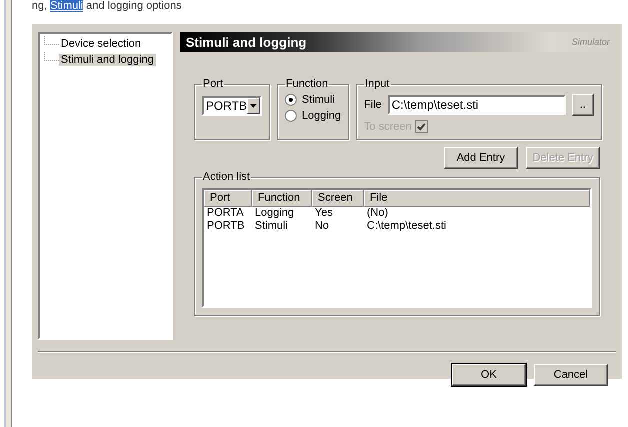  What do you see at coordinates (226, 226) in the screenshot?
I see `table-cell-text: PORTB` at bounding box center [226, 226].